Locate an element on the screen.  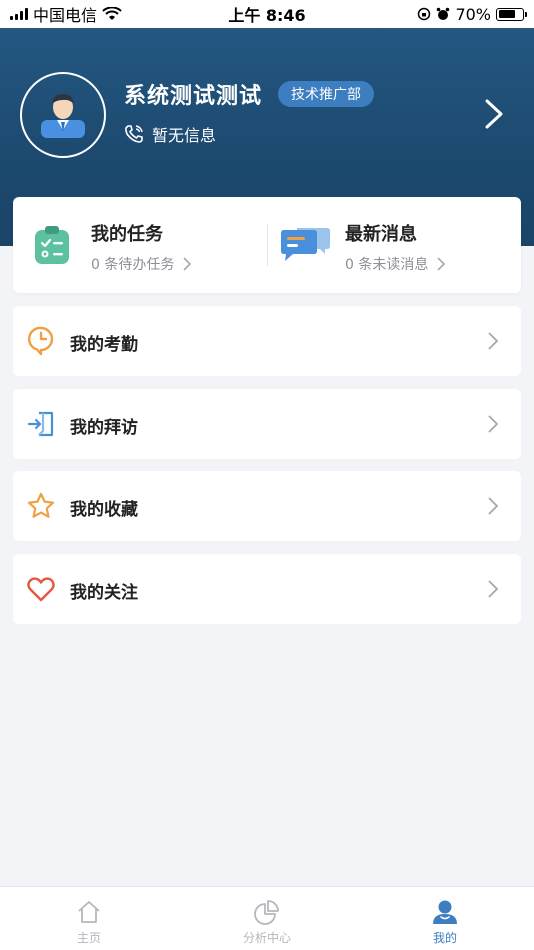
summary-card: 我的任务 0 条待办任务 最新消息 0 条未读消息 is located at coordinates (267, 245).